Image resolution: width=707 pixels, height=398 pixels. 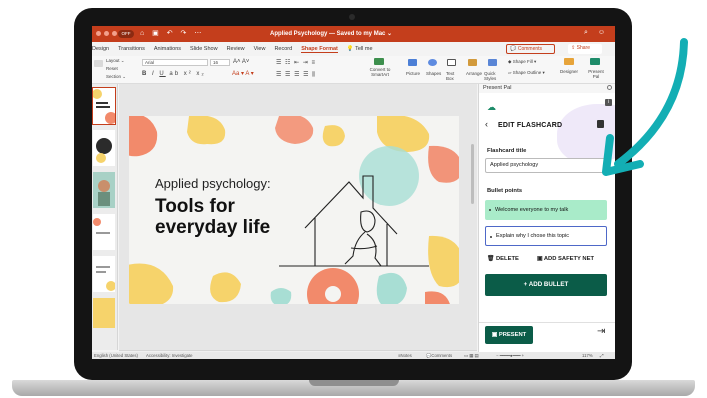 I want to click on text-box-button: Text Box, so click(x=453, y=76).